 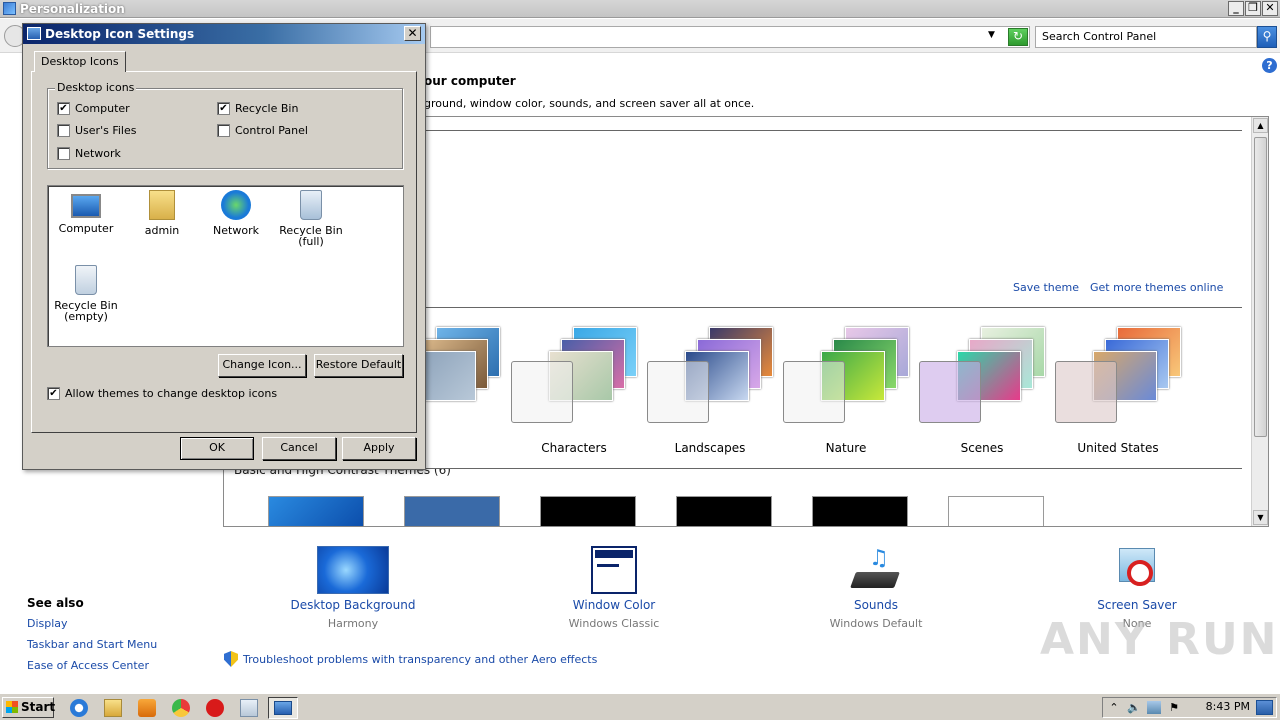 What do you see at coordinates (412, 33) in the screenshot?
I see `dialog-close-button: ✕` at bounding box center [412, 33].